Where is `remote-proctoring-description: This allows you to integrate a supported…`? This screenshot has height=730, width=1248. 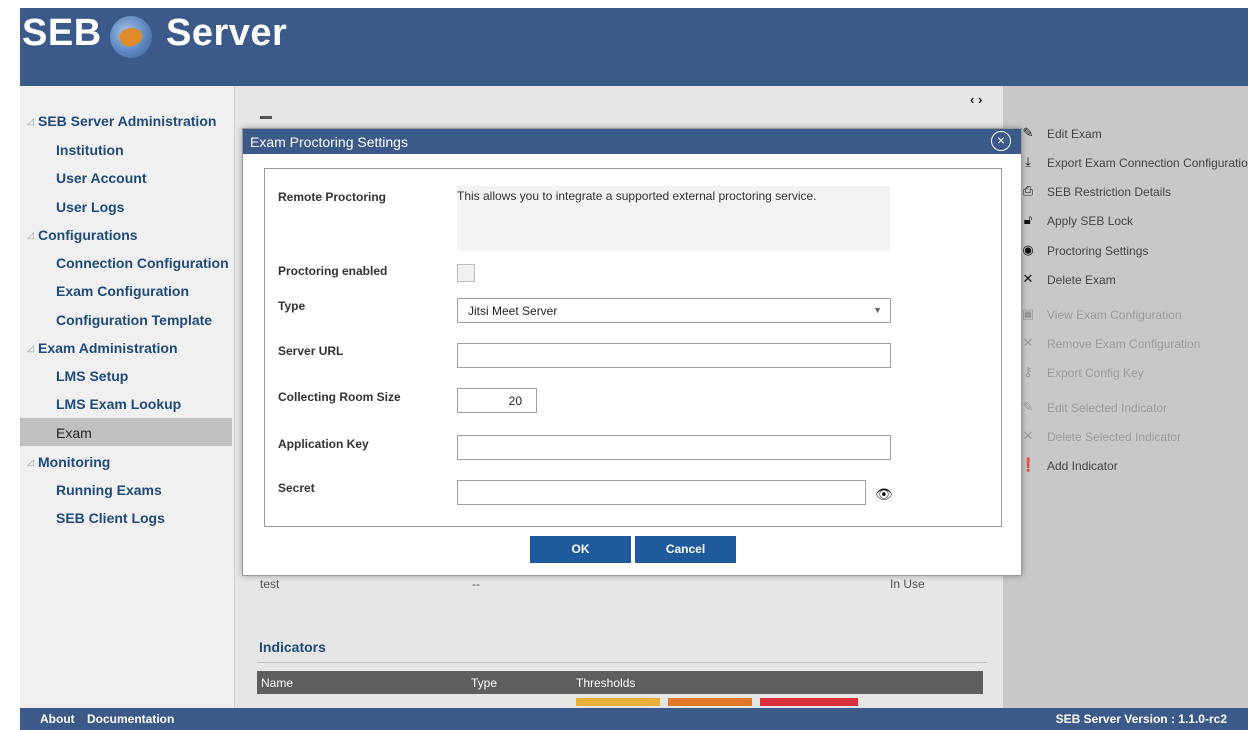
remote-proctoring-description: This allows you to integrate a supported… is located at coordinates (673, 218).